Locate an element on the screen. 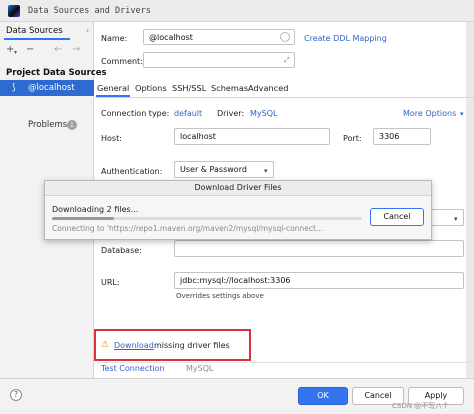 The width and height of the screenshot is (474, 414). bottom-divider is located at coordinates (284, 362).